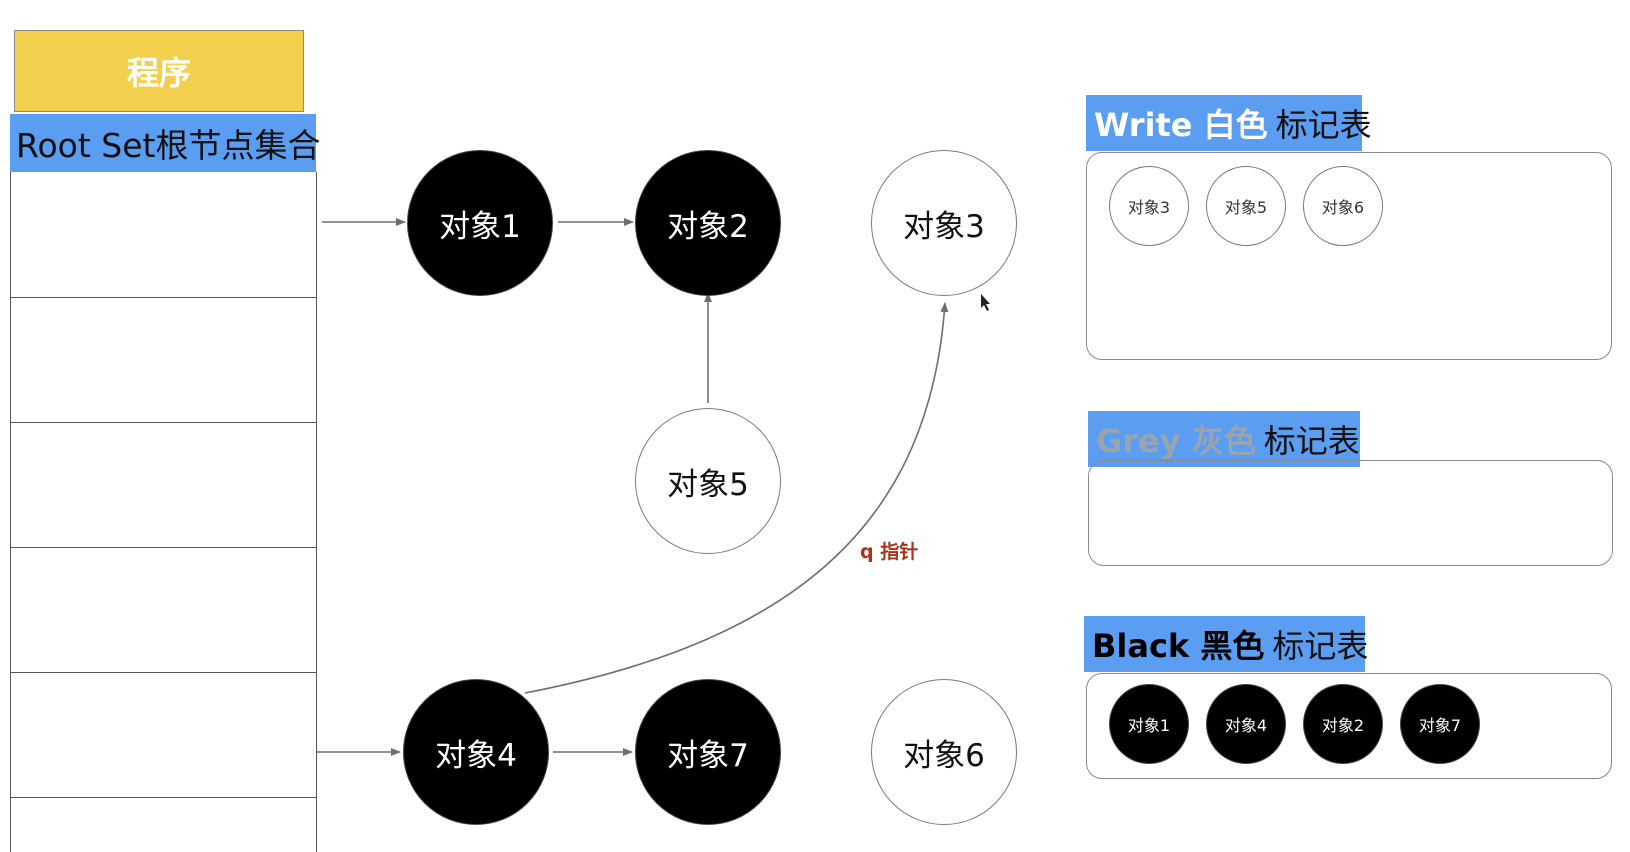 The image size is (1630, 852). I want to click on node-obj1: 对象1, so click(480, 223).